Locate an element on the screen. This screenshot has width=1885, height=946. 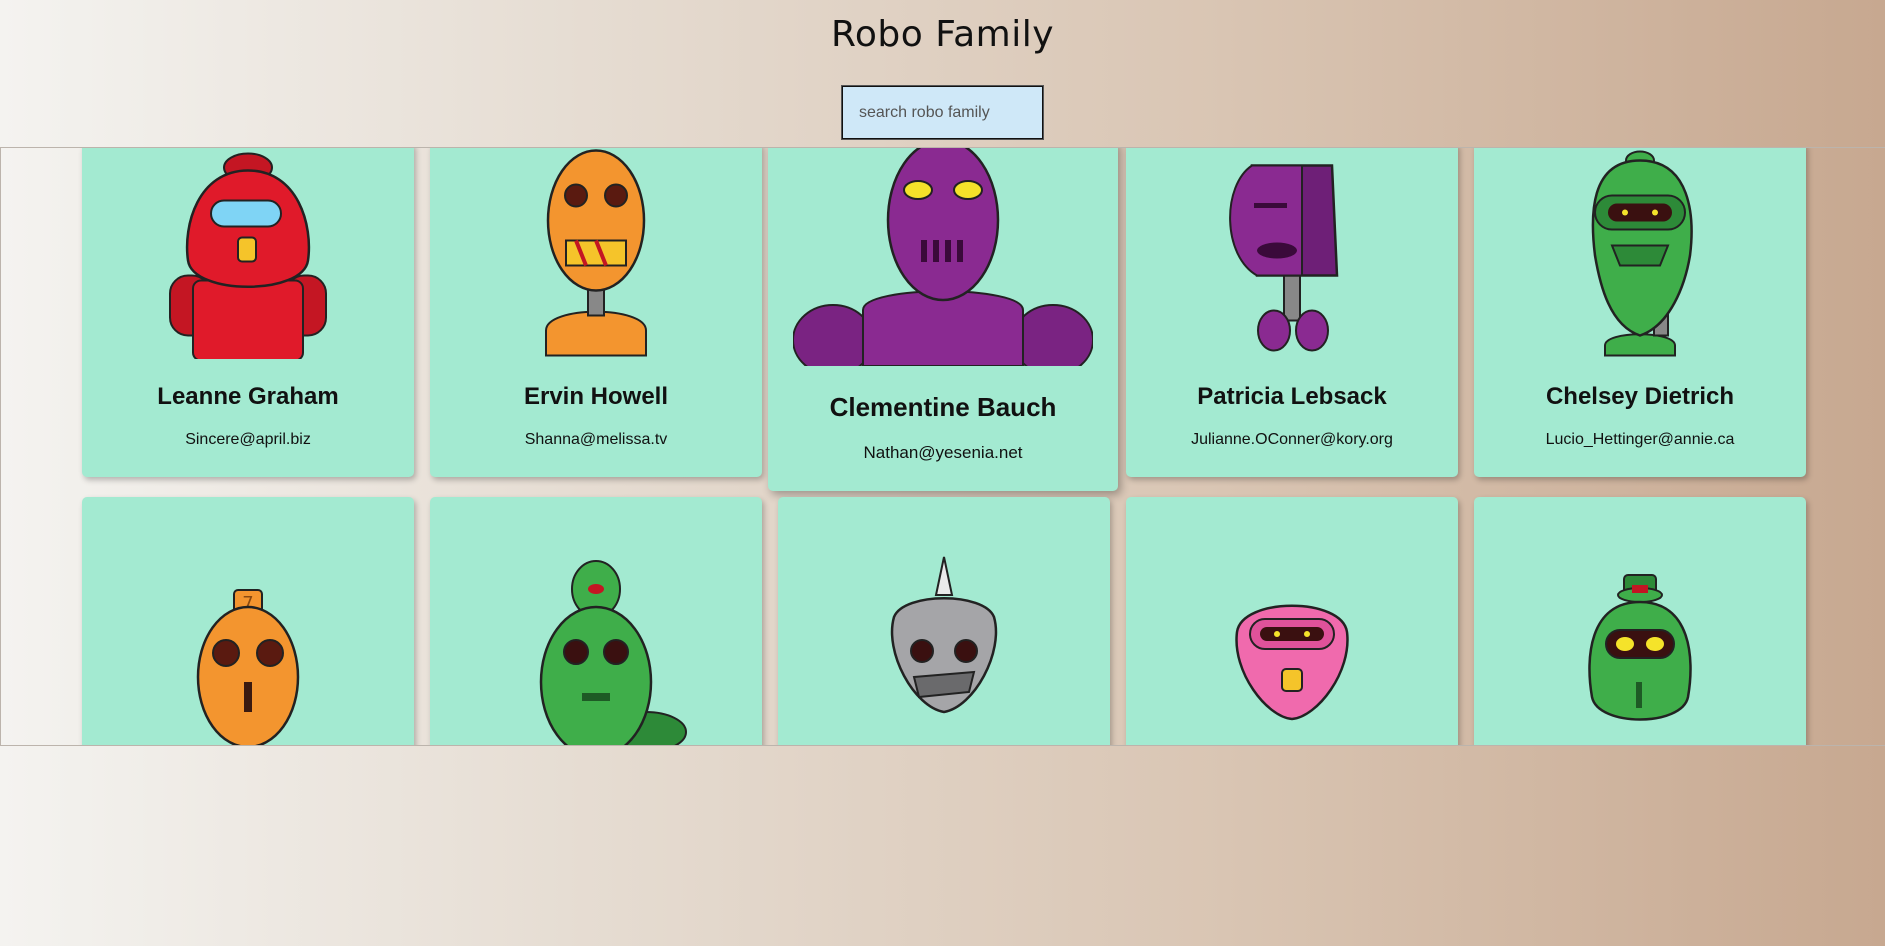
robot-name: Ervin Howell is located at coordinates (596, 396).